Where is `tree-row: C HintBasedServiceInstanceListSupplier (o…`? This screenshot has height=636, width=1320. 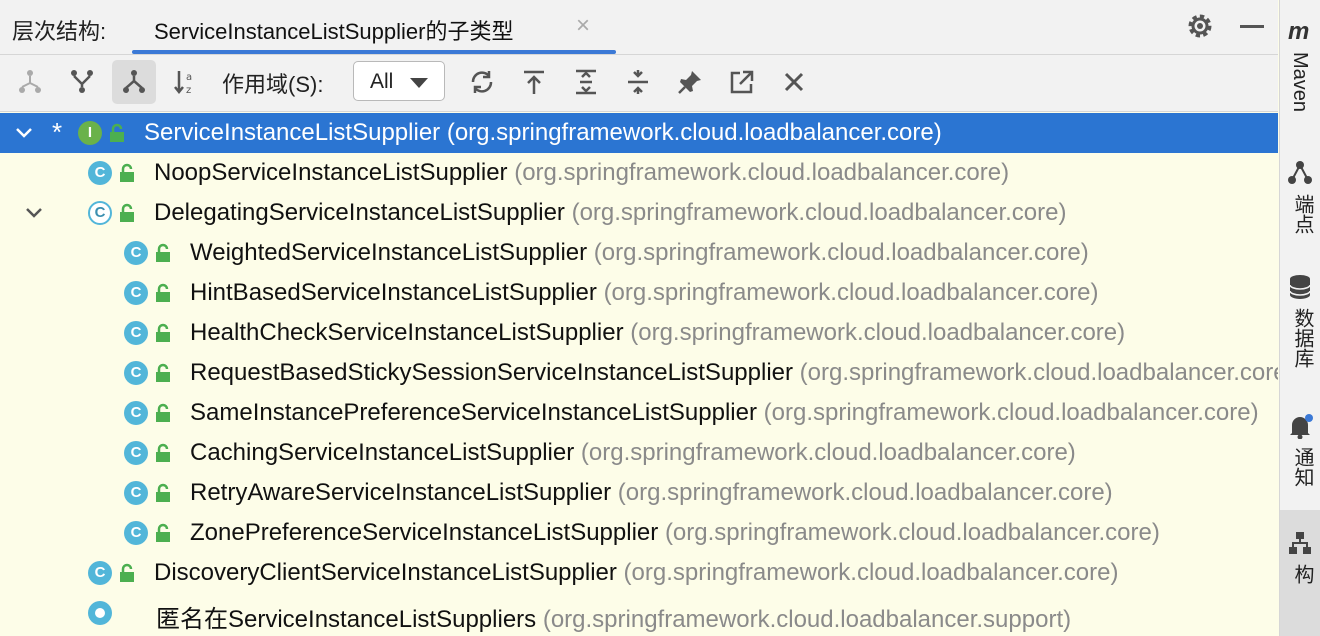
tree-row: C HintBasedServiceInstanceListSupplier (o… is located at coordinates (639, 293).